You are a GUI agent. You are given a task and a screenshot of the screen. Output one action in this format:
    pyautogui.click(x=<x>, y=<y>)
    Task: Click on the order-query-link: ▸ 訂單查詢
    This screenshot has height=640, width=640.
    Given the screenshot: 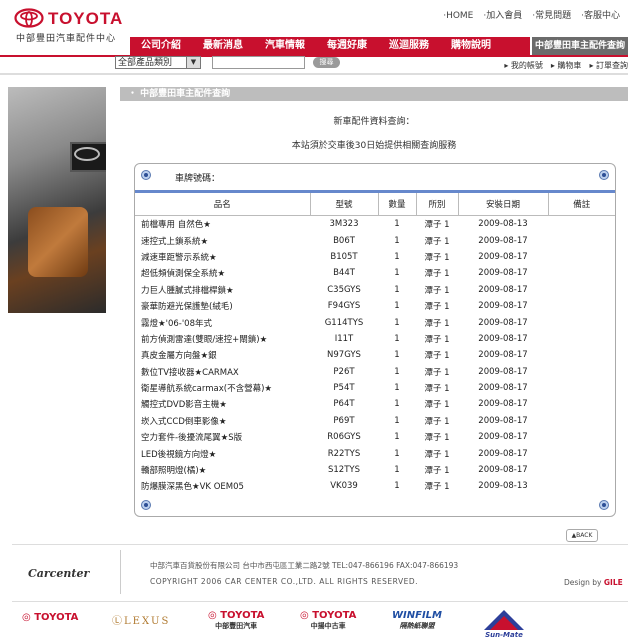 What is the action you would take?
    pyautogui.click(x=608, y=65)
    